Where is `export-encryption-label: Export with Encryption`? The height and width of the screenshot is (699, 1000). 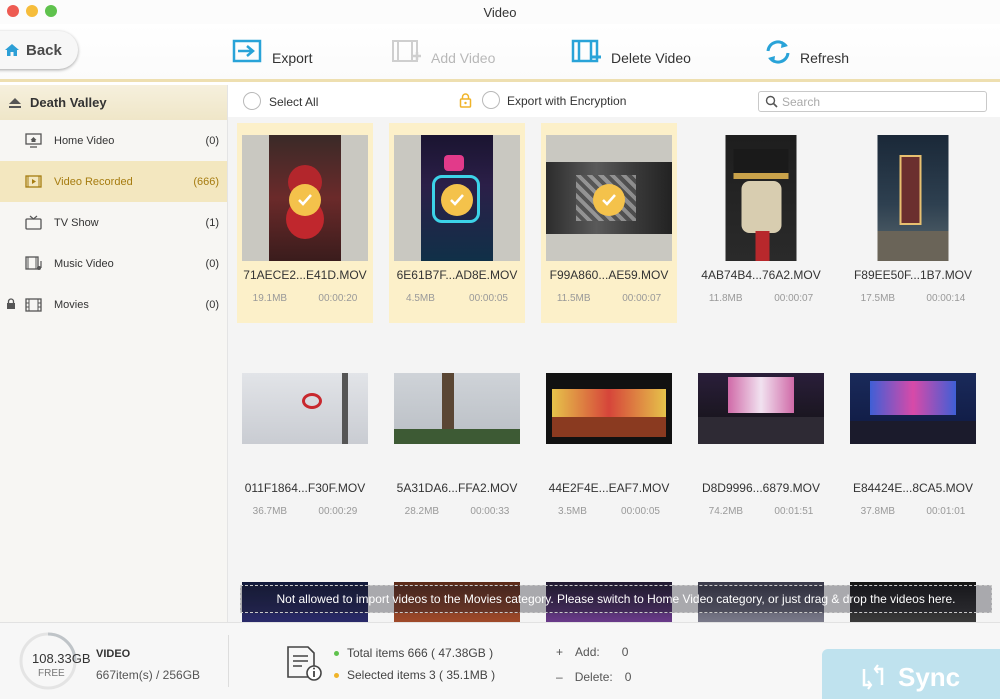
export-encryption-label: Export with Encryption is located at coordinates (567, 101).